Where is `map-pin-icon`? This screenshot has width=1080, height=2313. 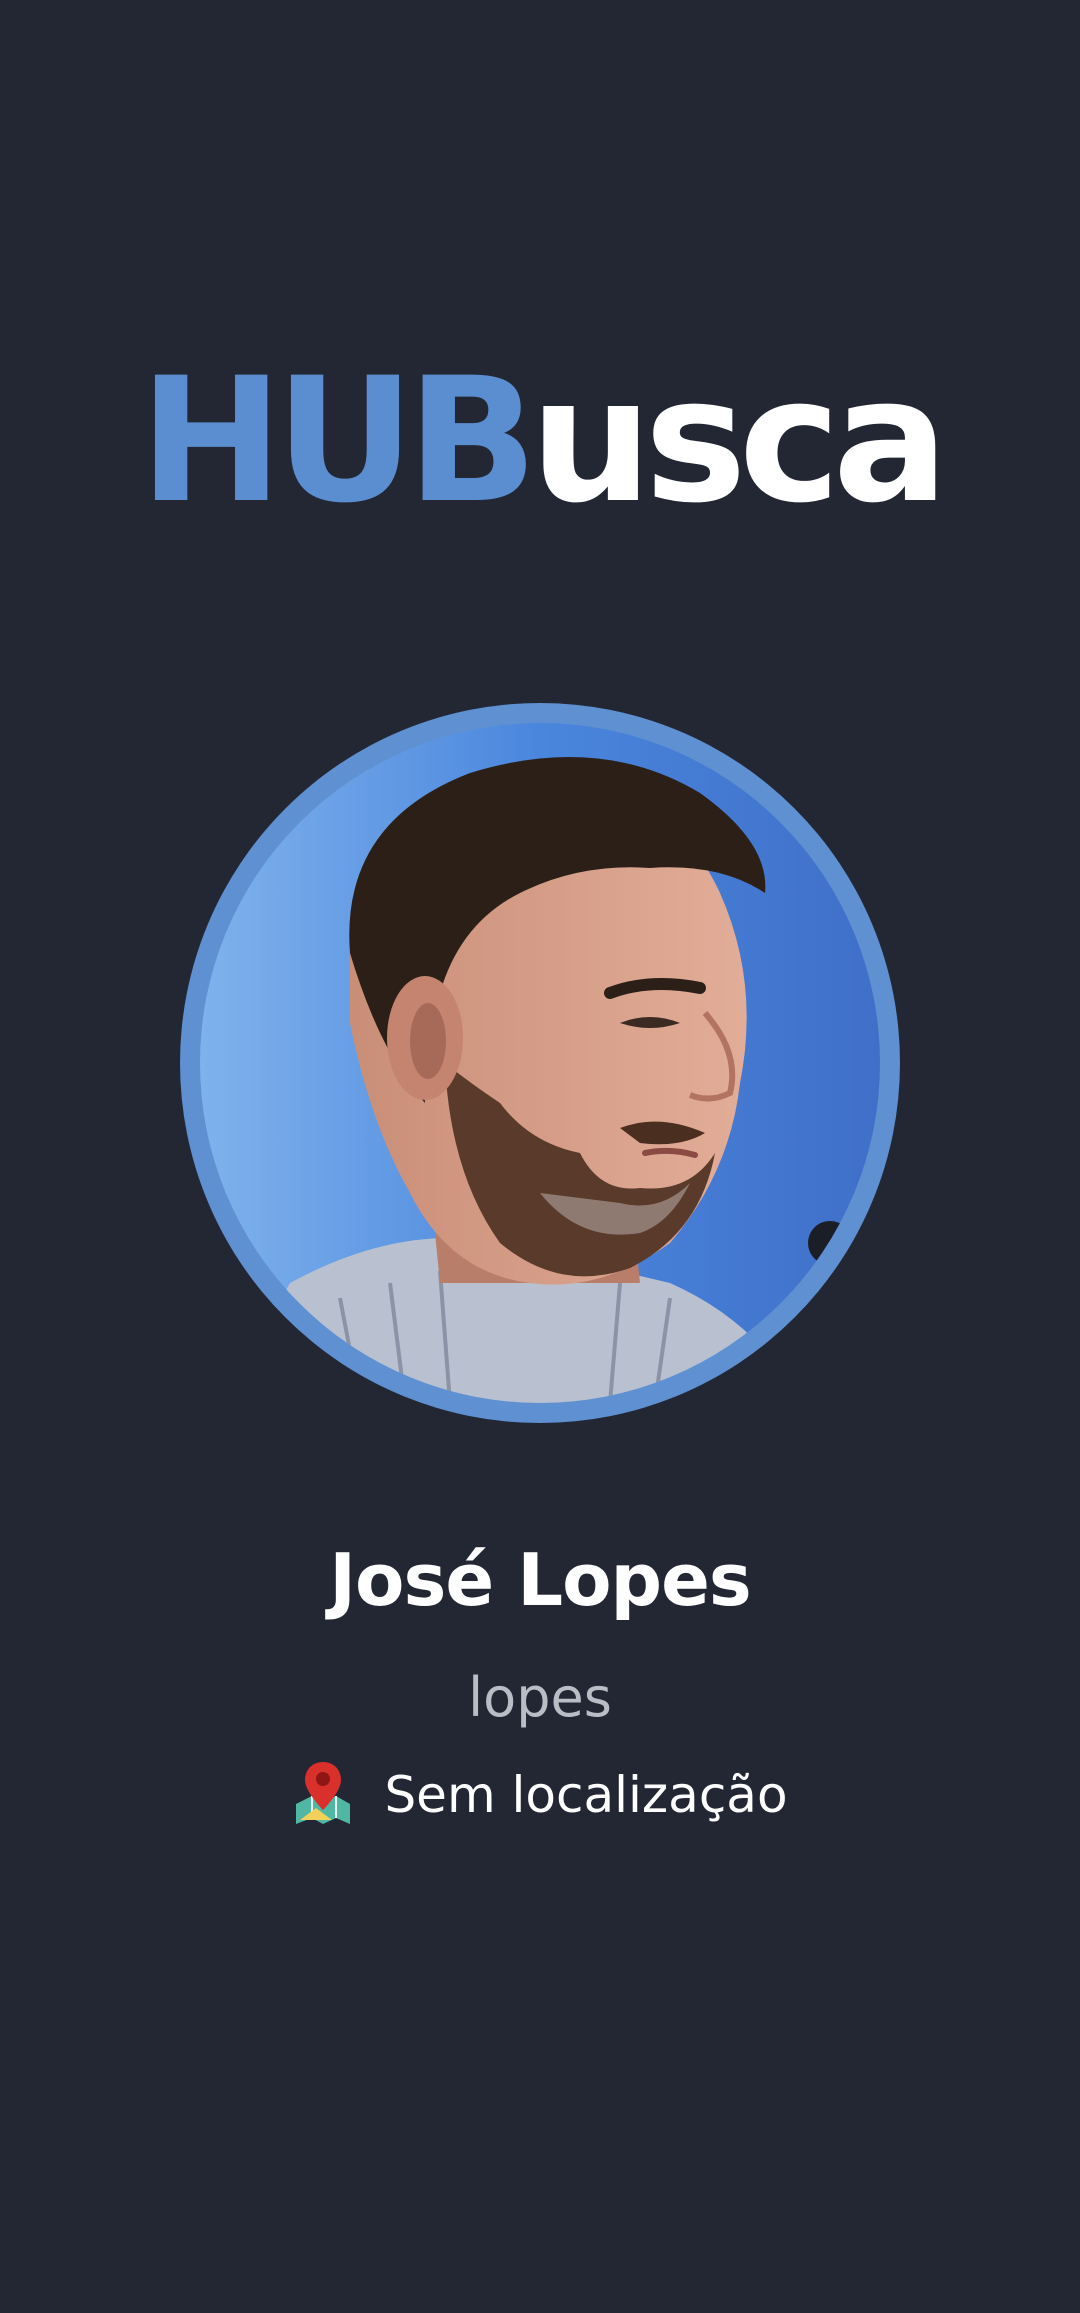 map-pin-icon is located at coordinates (323, 1795).